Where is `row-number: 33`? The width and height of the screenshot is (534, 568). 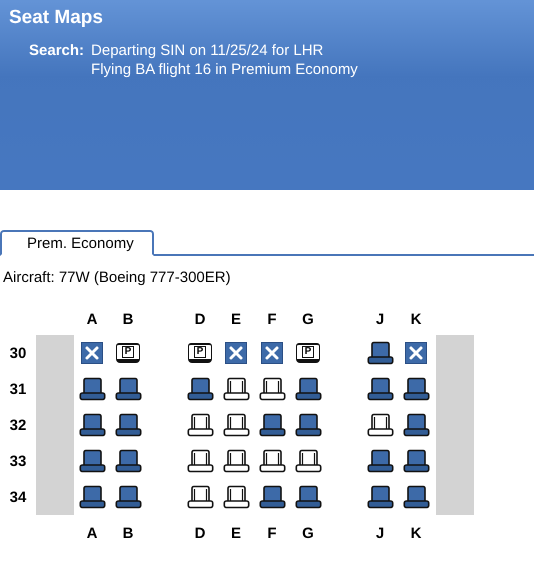 row-number: 33 is located at coordinates (18, 461).